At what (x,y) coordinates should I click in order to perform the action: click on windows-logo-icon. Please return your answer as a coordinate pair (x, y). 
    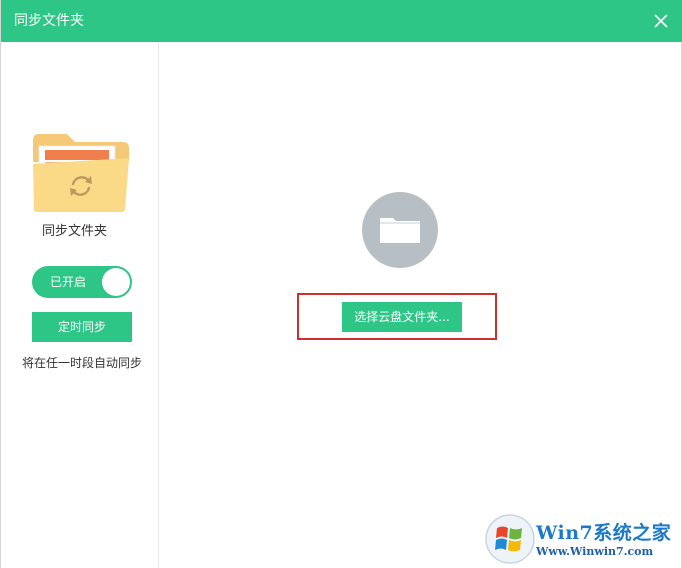
    Looking at the image, I should click on (510, 539).